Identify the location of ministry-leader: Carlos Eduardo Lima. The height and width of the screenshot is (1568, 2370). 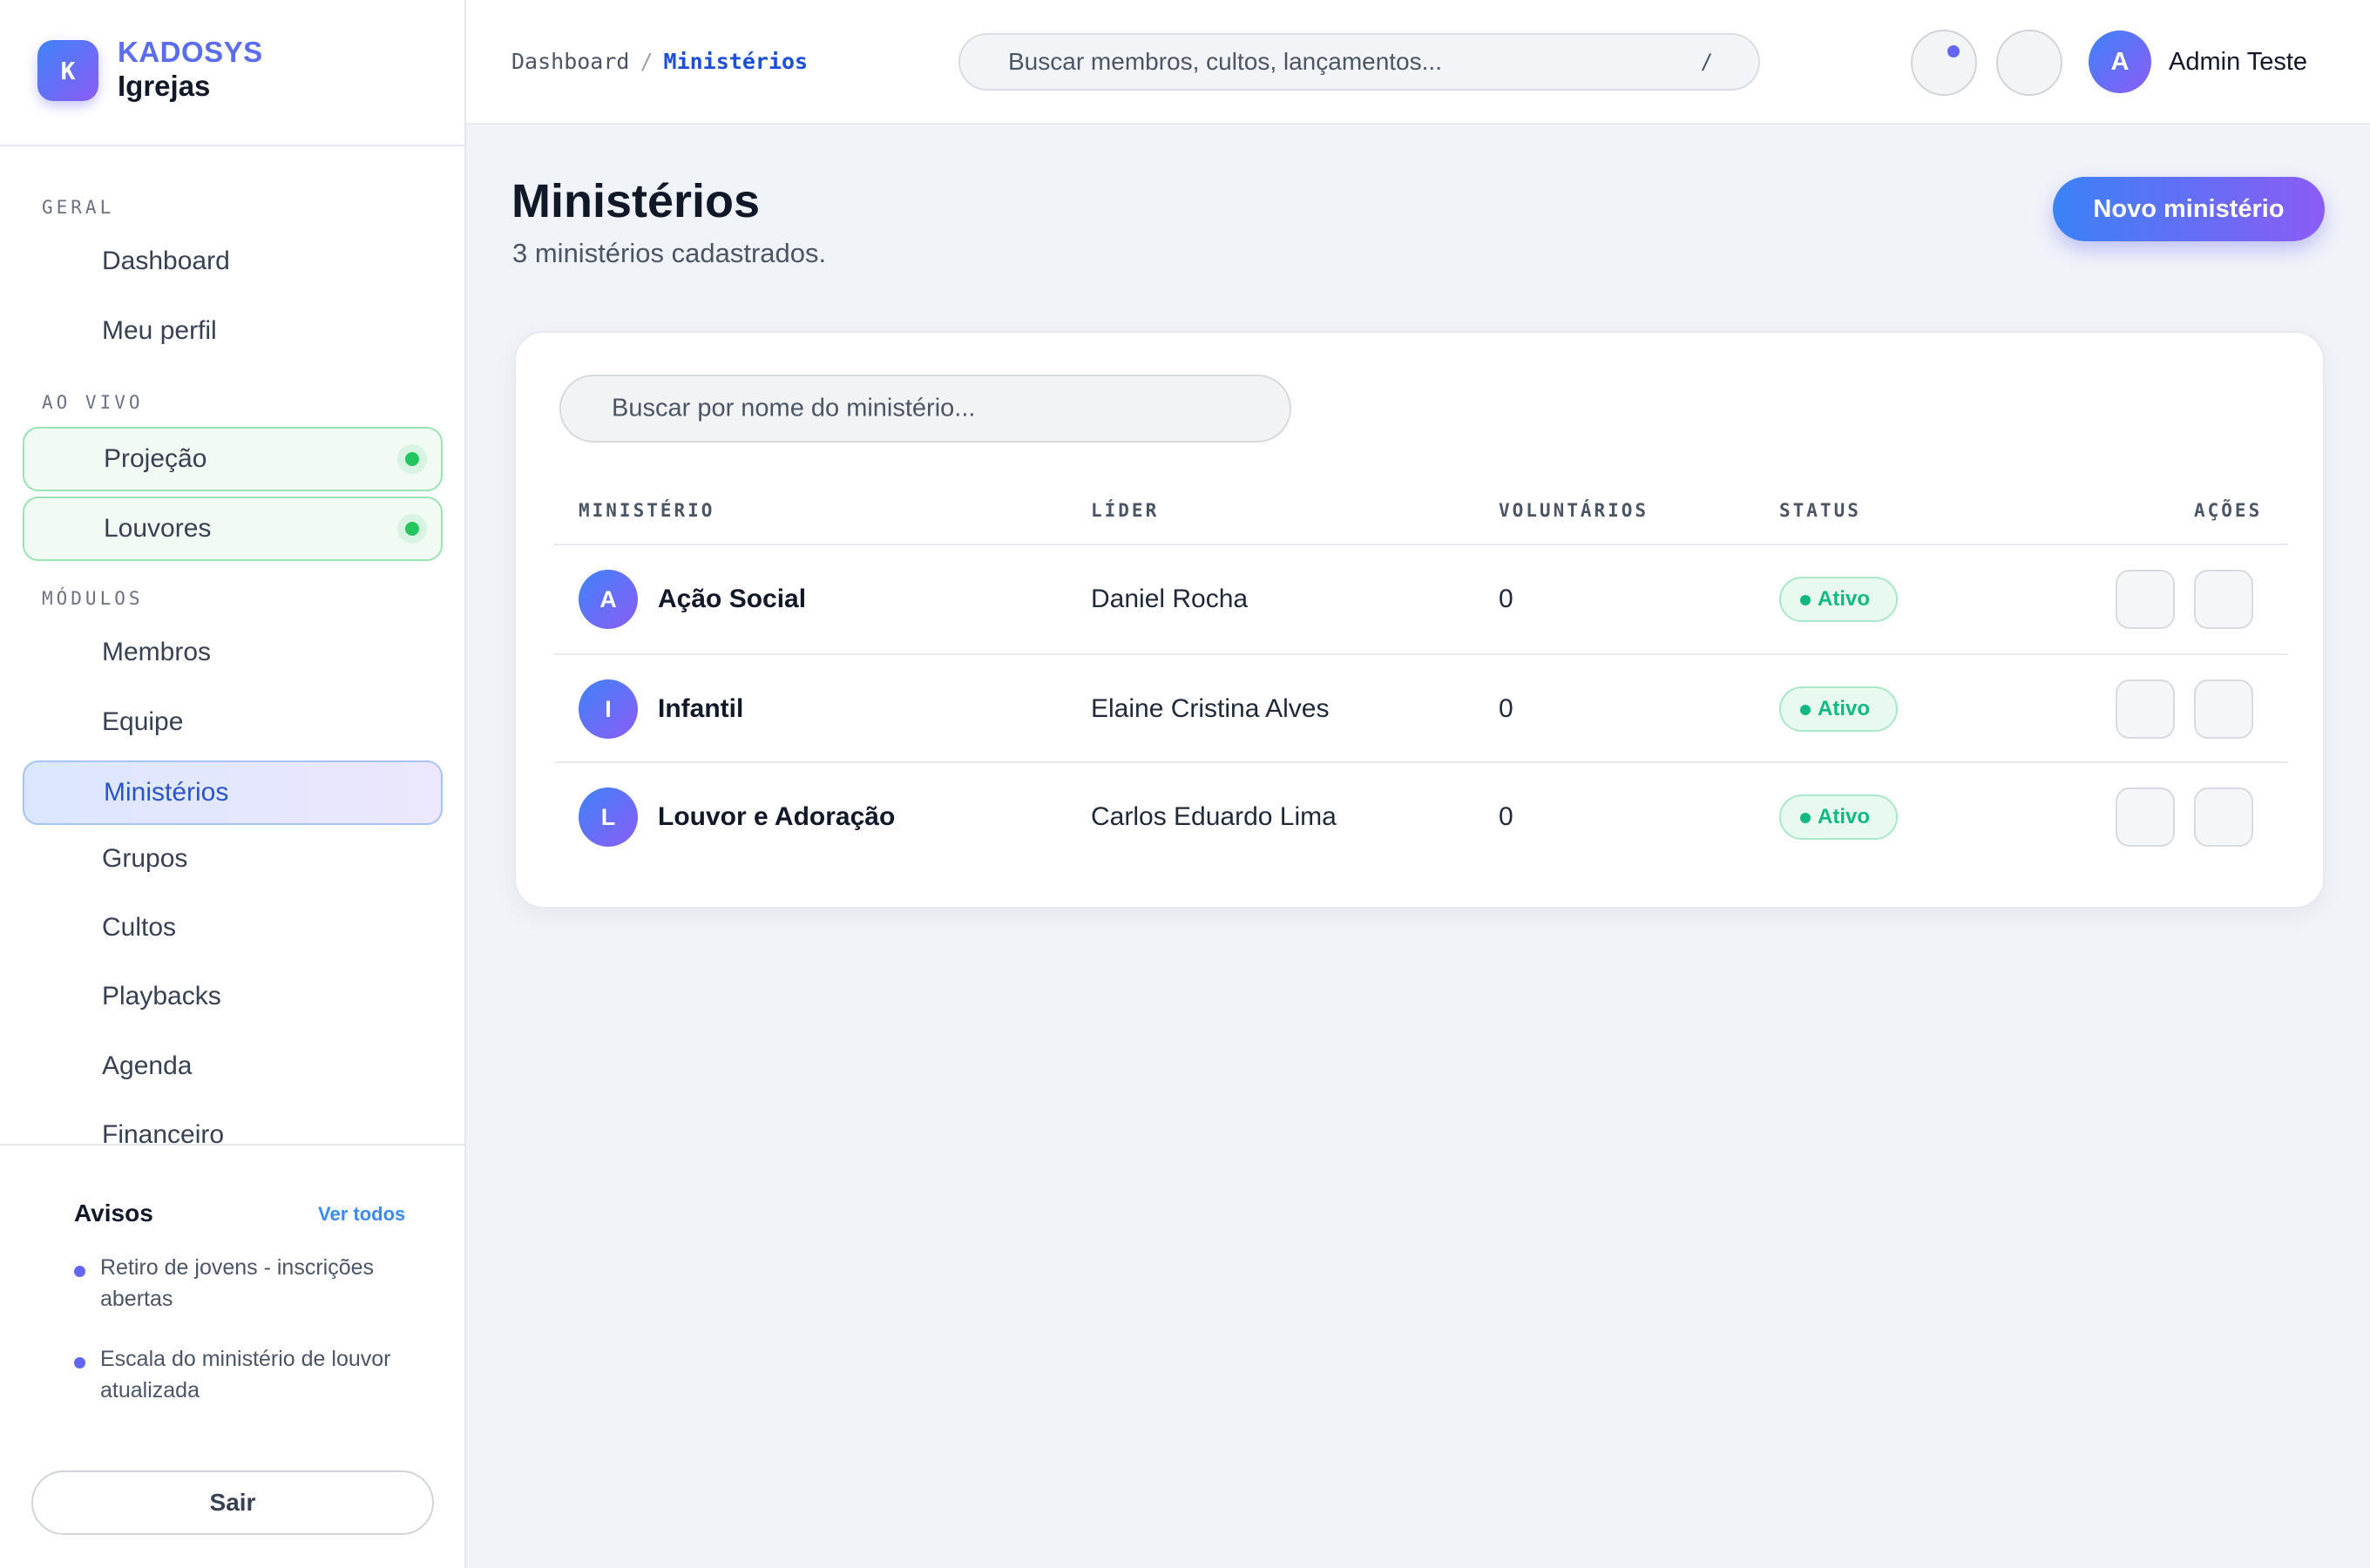
(1214, 816).